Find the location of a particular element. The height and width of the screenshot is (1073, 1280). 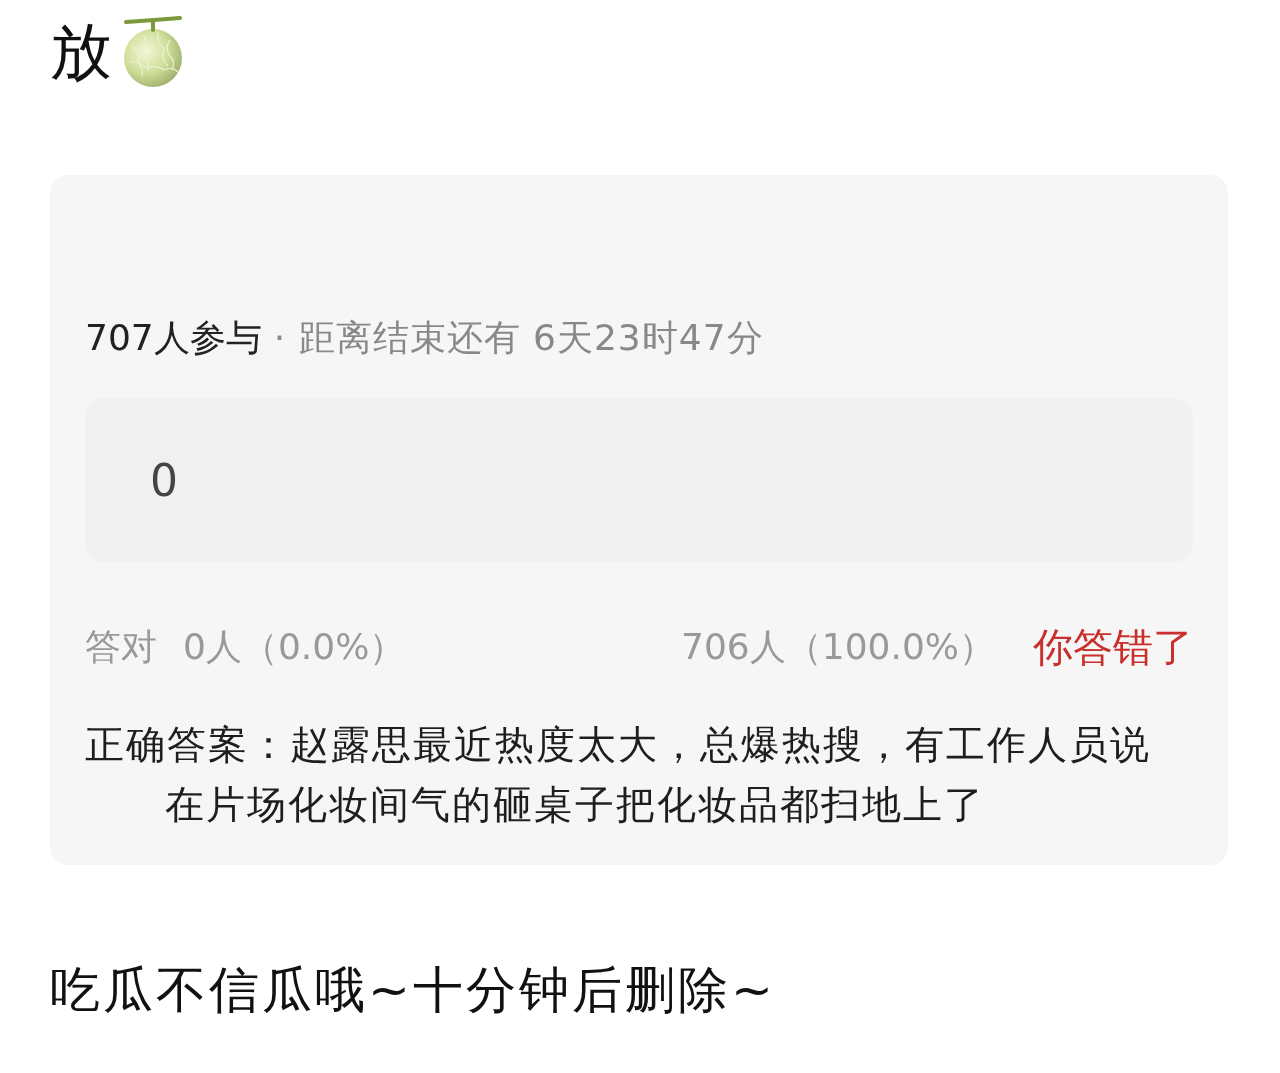

verdict-text: 你答错了 is located at coordinates (1113, 647).